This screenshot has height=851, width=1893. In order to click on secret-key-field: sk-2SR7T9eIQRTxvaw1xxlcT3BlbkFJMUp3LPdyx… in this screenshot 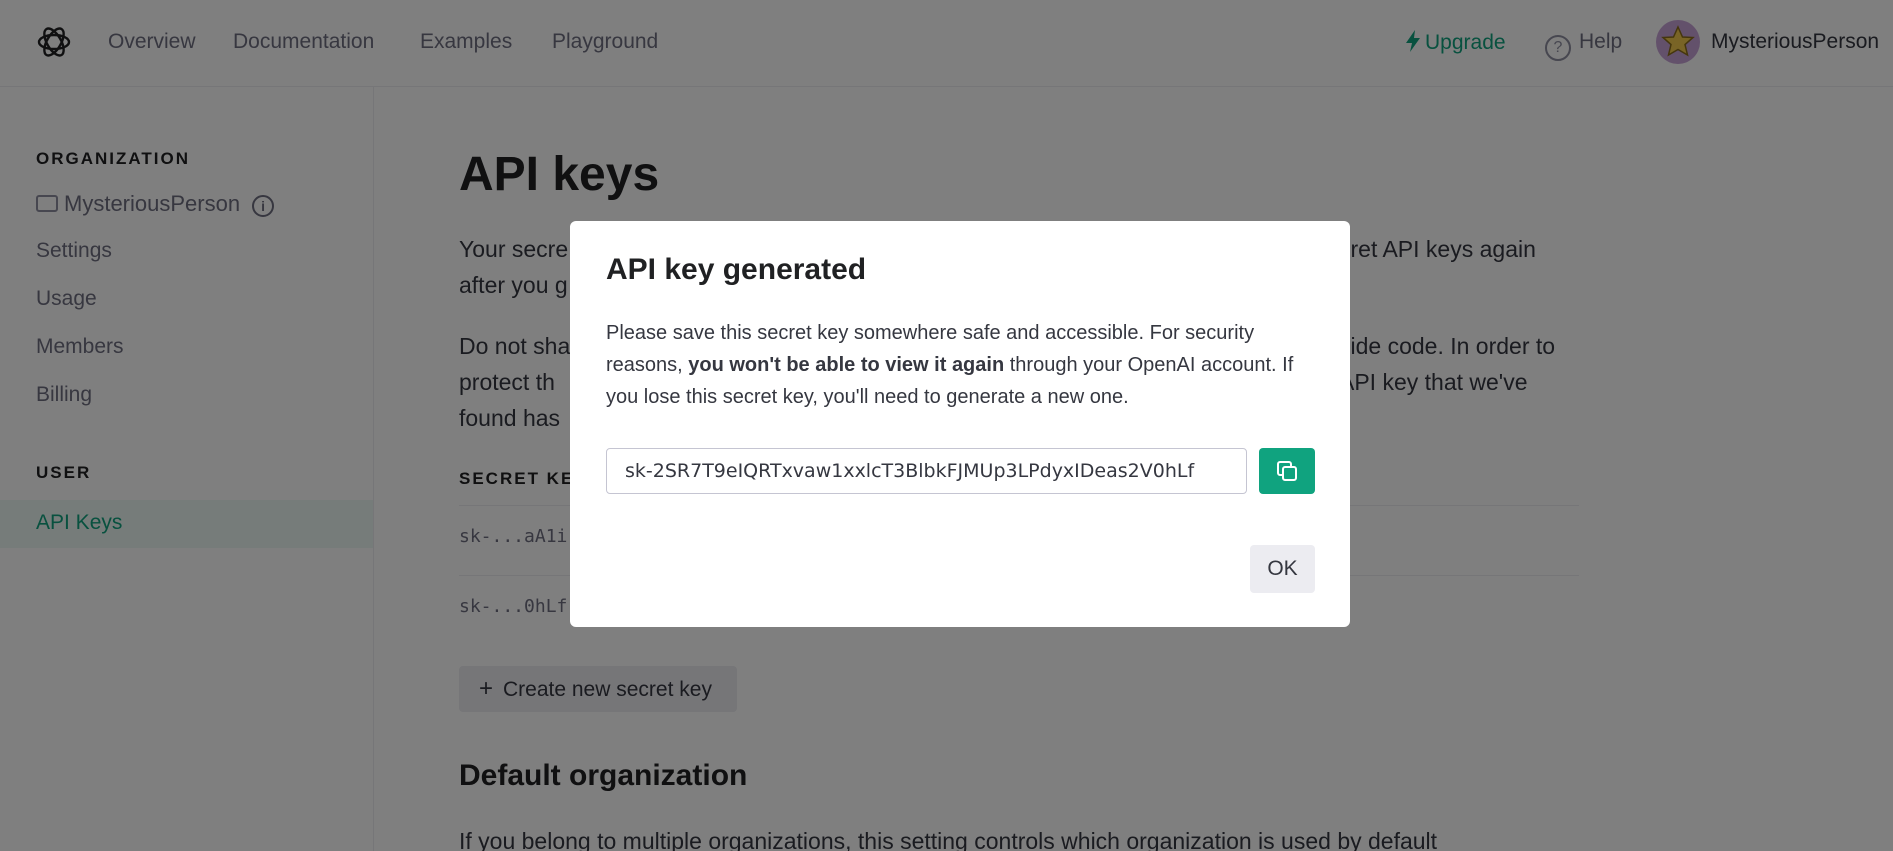, I will do `click(926, 471)`.